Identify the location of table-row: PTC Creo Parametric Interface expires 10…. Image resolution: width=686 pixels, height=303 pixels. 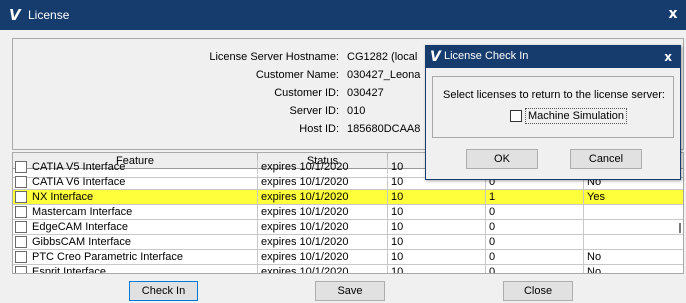
(348, 257).